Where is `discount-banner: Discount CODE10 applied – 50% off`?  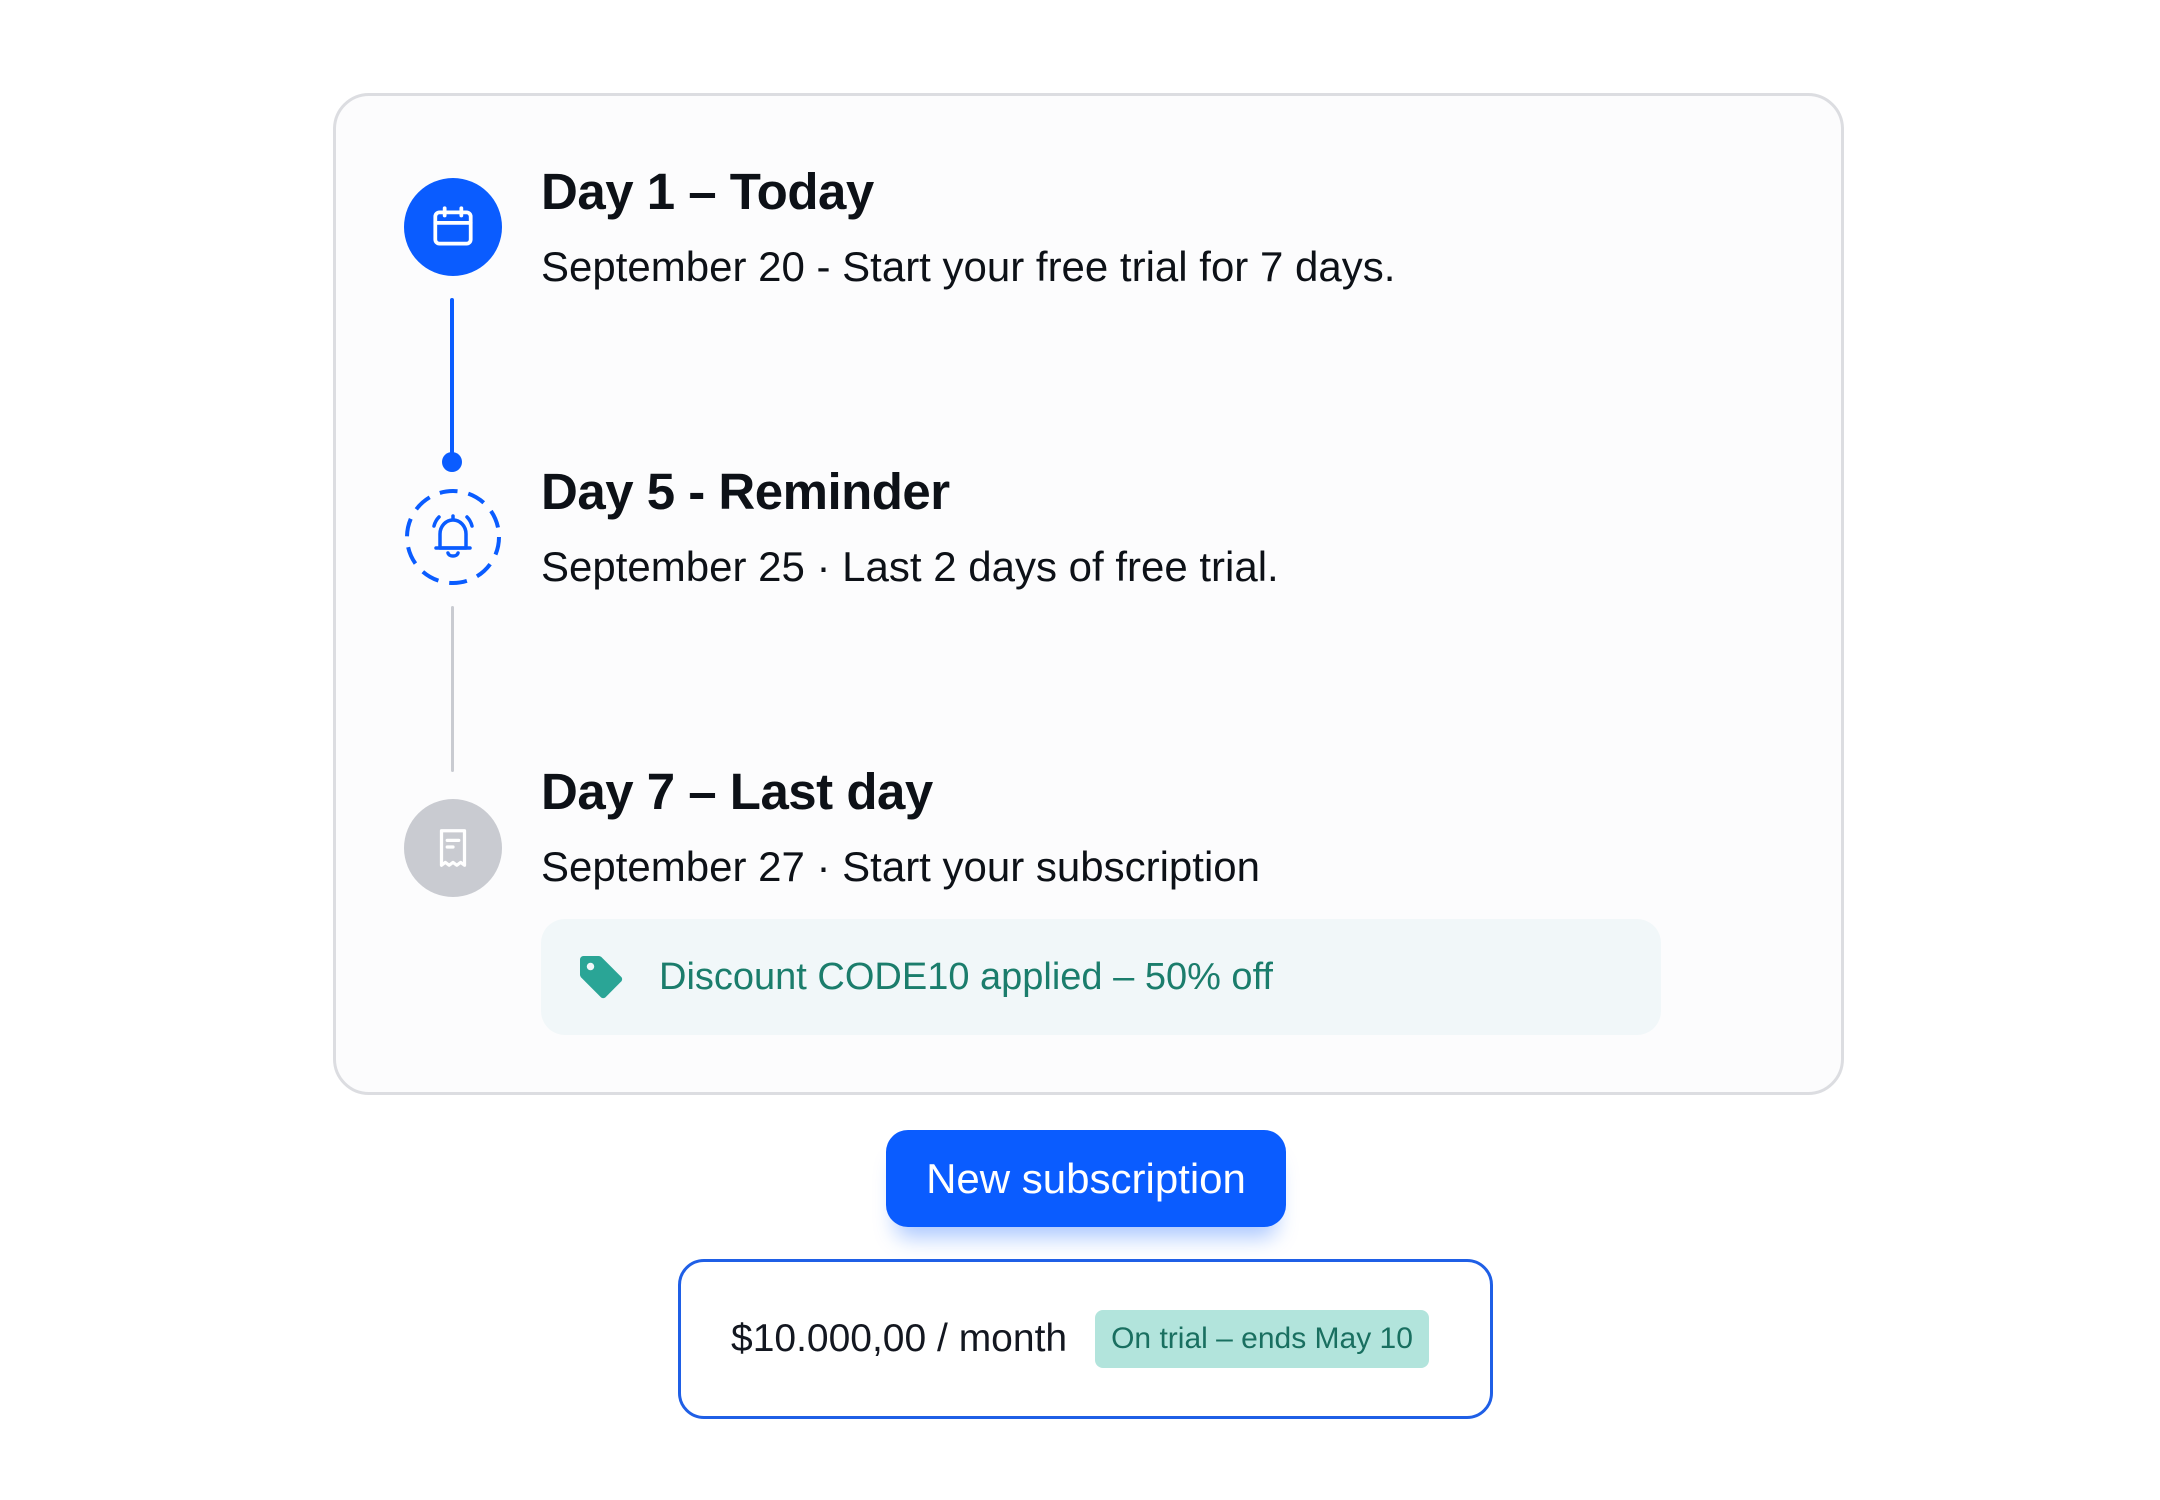 discount-banner: Discount CODE10 applied – 50% off is located at coordinates (1101, 977).